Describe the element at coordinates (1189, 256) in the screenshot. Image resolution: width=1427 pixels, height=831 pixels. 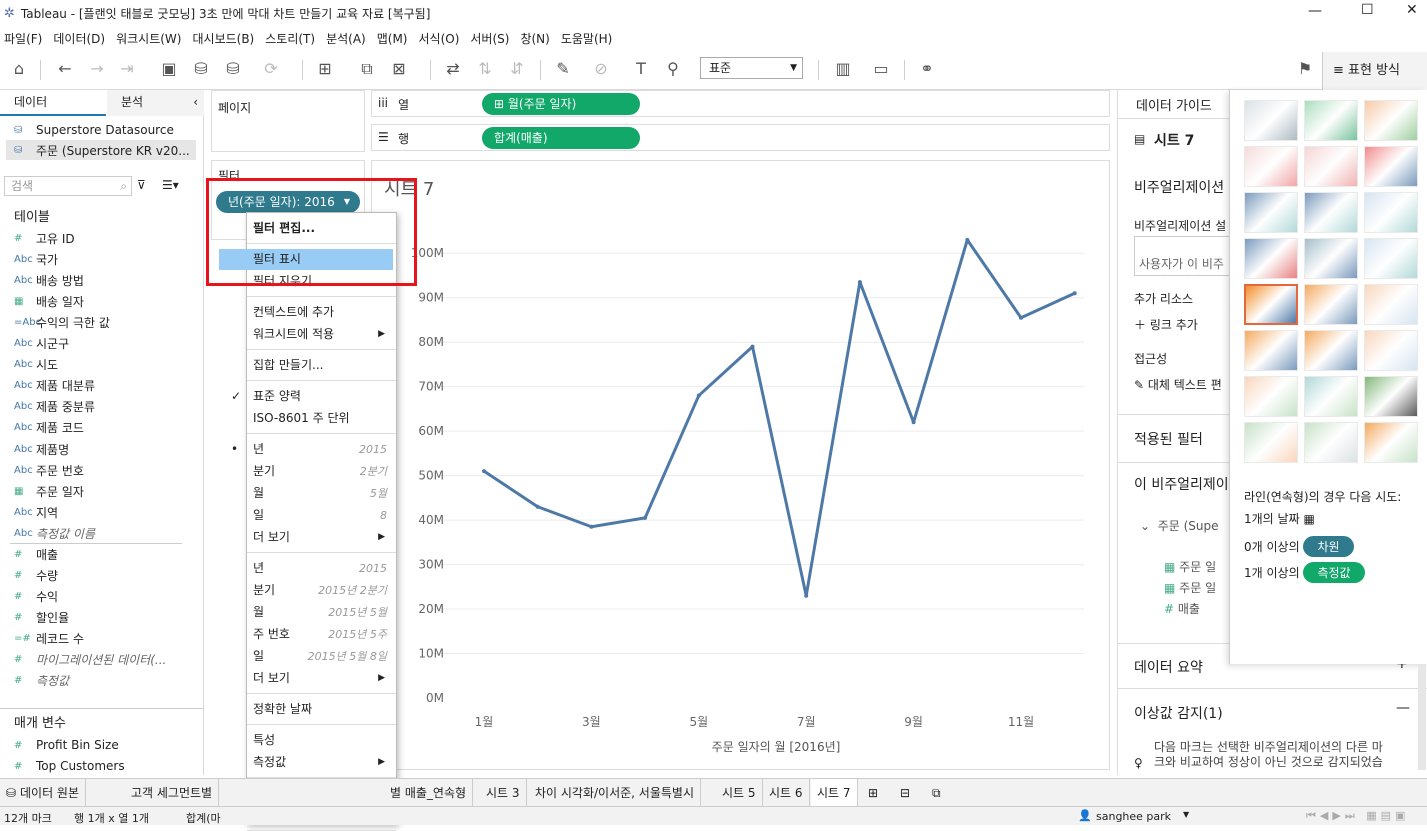
I see `viz-description-input: 사용자가 이 비주 이 되는 설명을 입` at that location.